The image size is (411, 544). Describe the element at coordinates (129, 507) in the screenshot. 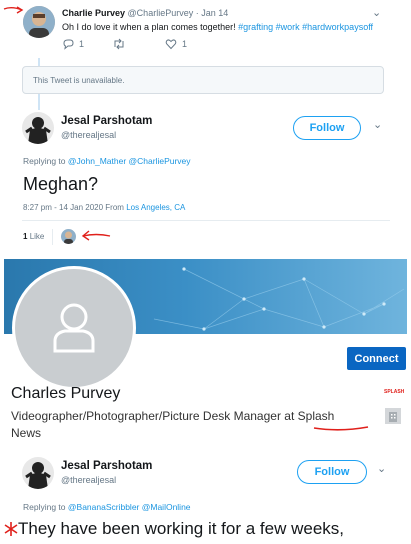

I see `replying-to-links: @BananaScribbler @MailOnline` at that location.